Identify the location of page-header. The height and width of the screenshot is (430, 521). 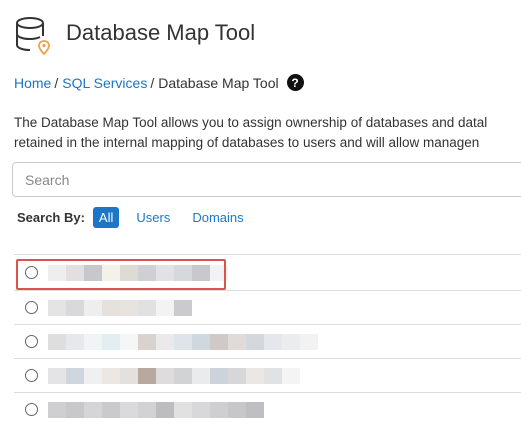
(34, 36).